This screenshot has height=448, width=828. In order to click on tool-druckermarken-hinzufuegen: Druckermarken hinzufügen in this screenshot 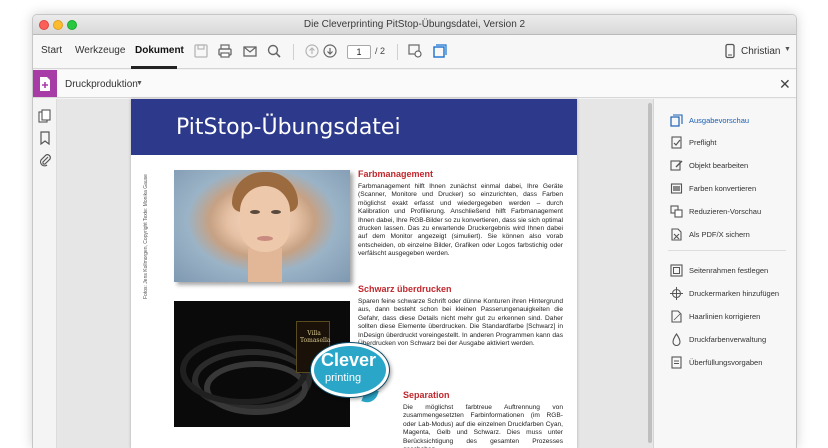, I will do `click(725, 294)`.